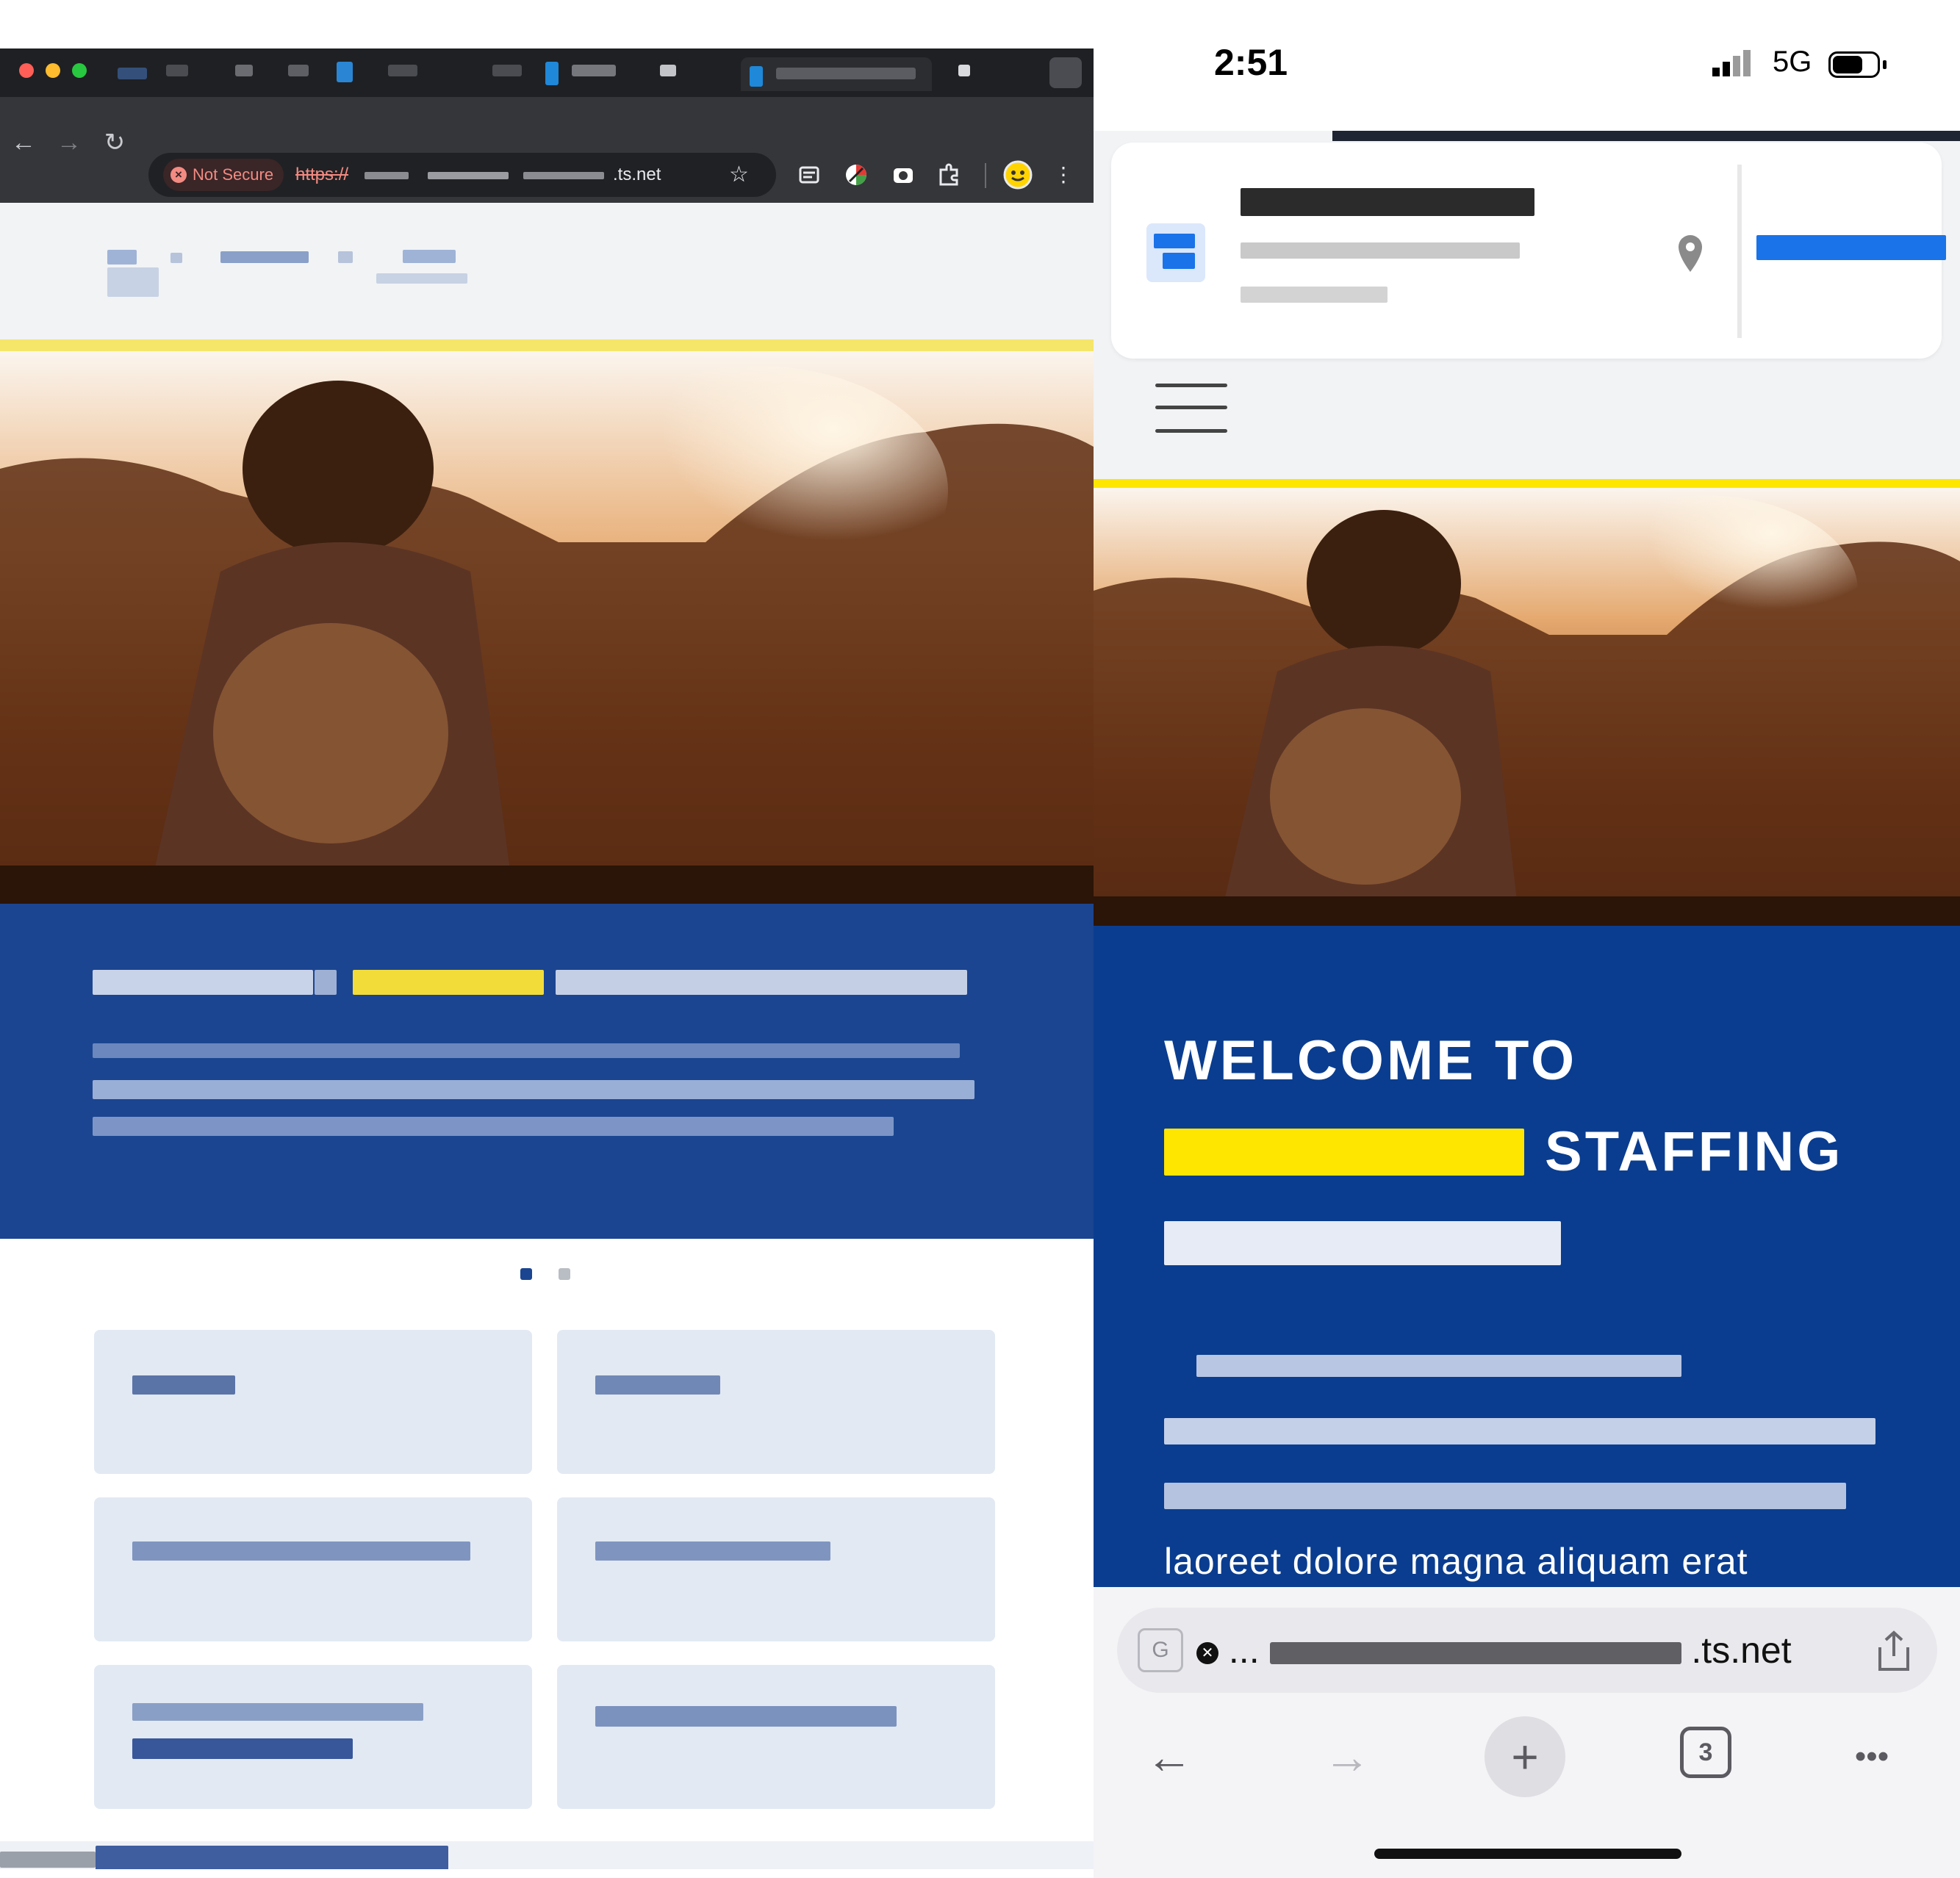  I want to click on welcome-heading-line2: STAFFING, so click(1695, 1151).